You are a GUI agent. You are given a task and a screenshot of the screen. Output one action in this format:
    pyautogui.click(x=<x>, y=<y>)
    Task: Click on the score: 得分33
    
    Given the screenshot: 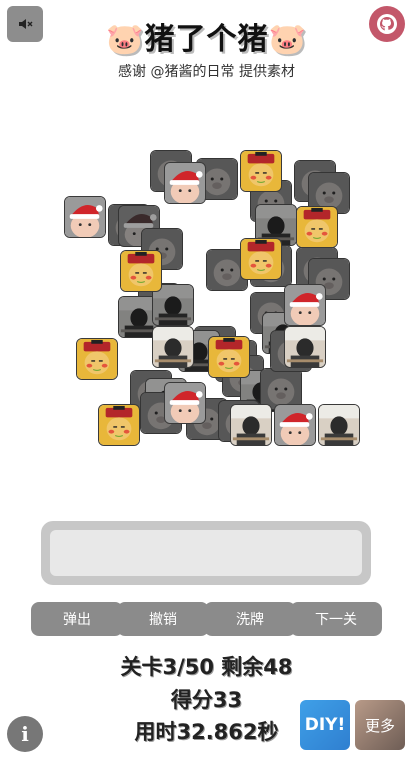 What is the action you would take?
    pyautogui.click(x=206, y=700)
    